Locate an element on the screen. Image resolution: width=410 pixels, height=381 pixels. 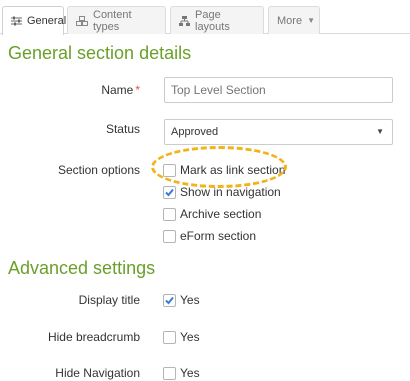
tab-page-layouts: Page layouts is located at coordinates (217, 20).